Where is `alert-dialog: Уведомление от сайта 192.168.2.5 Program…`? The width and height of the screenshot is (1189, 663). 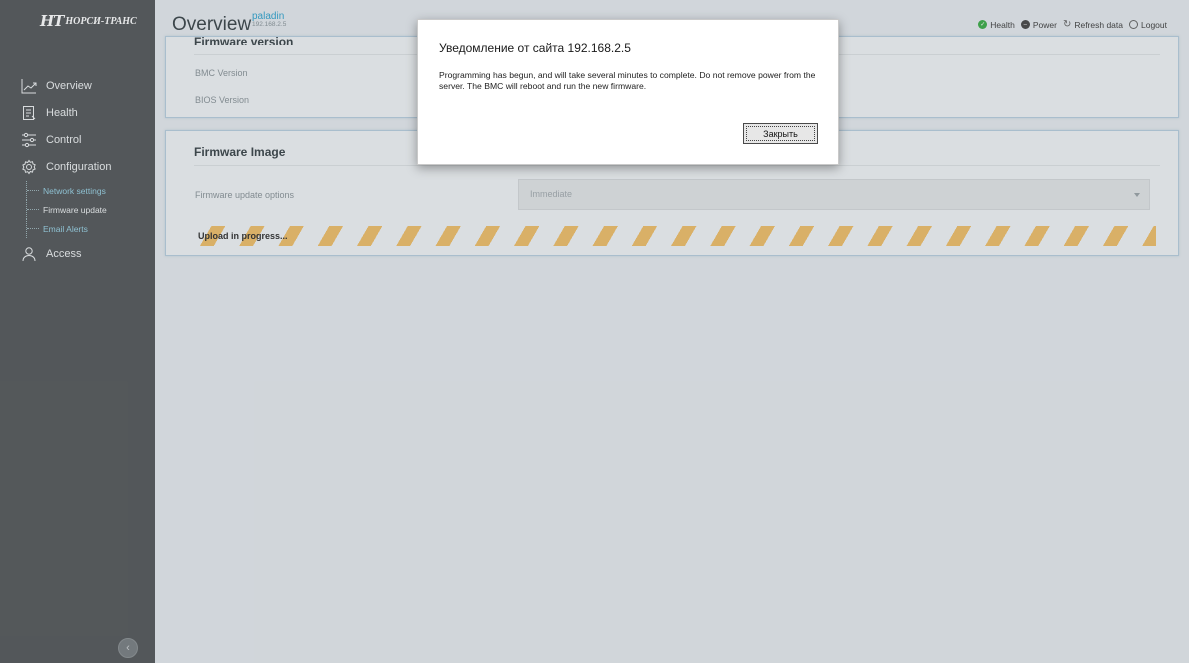 alert-dialog: Уведомление от сайта 192.168.2.5 Program… is located at coordinates (628, 92).